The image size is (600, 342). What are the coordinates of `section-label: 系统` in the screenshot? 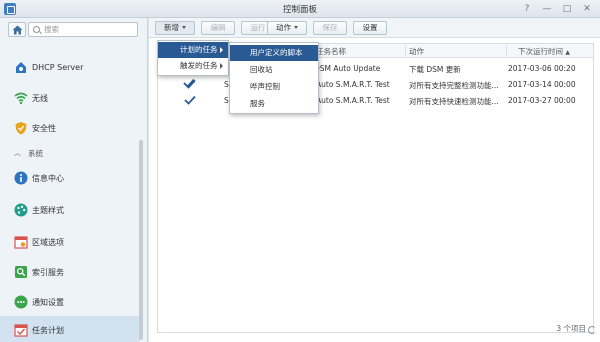 It's located at (35, 153).